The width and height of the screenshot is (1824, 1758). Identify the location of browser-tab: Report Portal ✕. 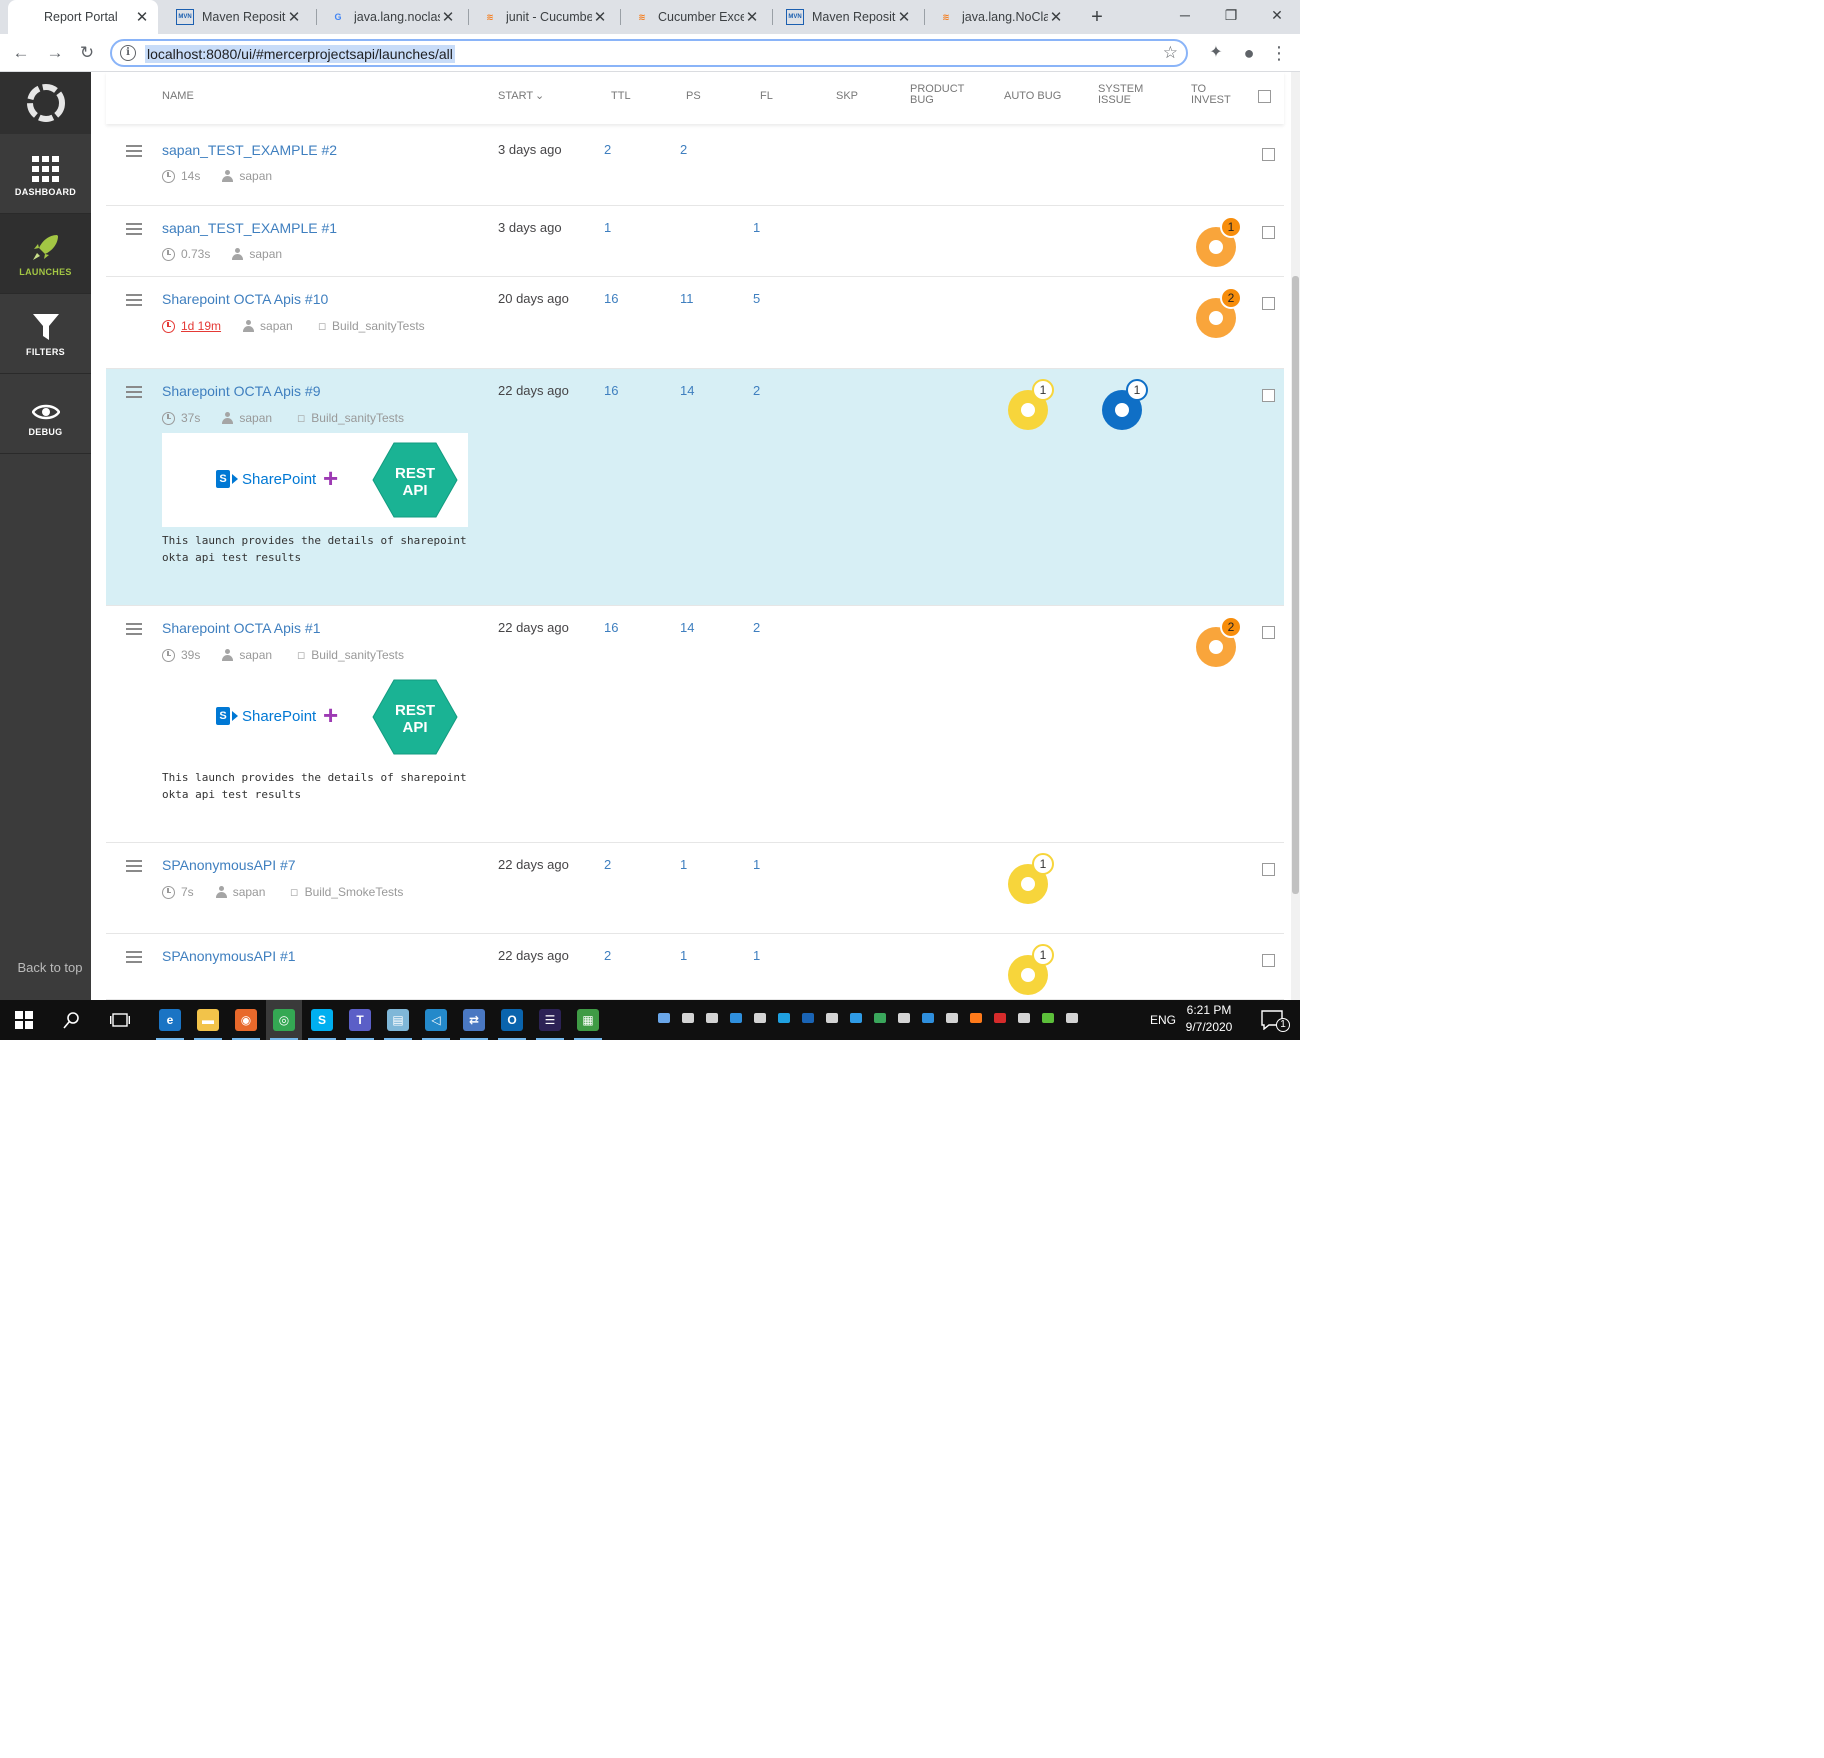
(83, 17).